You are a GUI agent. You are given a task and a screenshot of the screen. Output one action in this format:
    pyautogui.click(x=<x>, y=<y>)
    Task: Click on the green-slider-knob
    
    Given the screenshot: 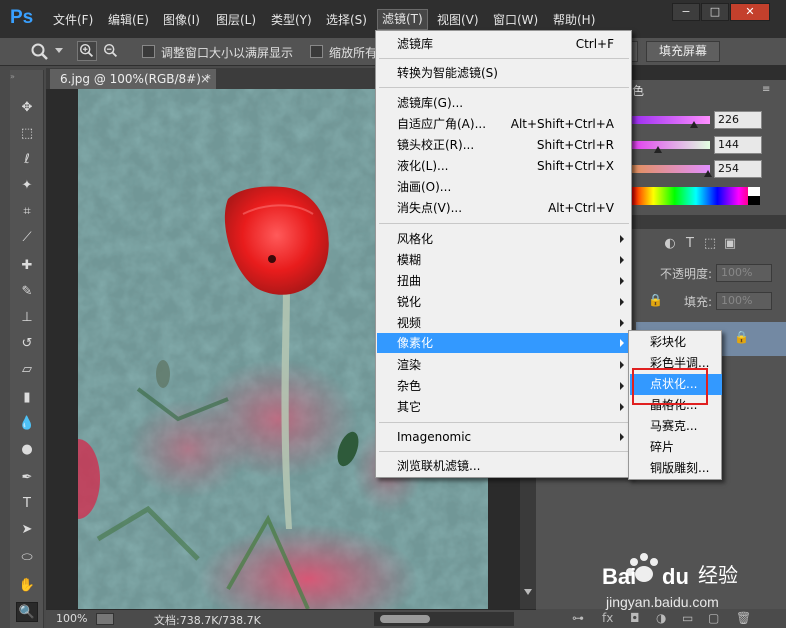 What is the action you would take?
    pyautogui.click(x=658, y=149)
    